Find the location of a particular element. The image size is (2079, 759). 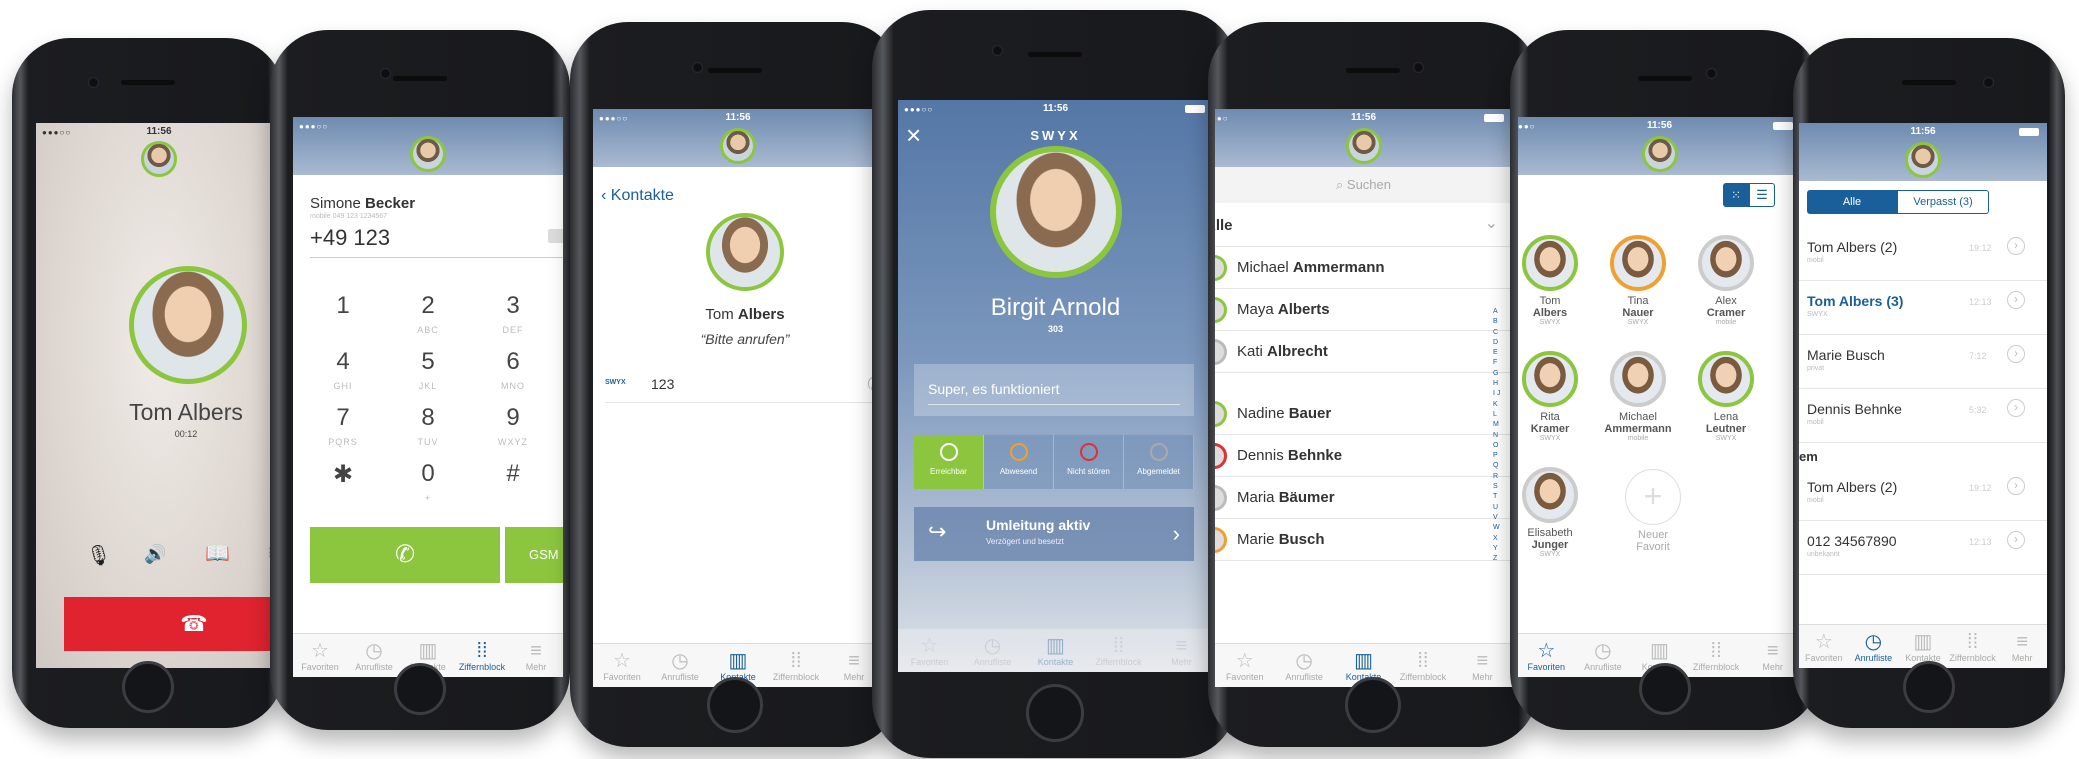

call-button: ✆ is located at coordinates (405, 555).